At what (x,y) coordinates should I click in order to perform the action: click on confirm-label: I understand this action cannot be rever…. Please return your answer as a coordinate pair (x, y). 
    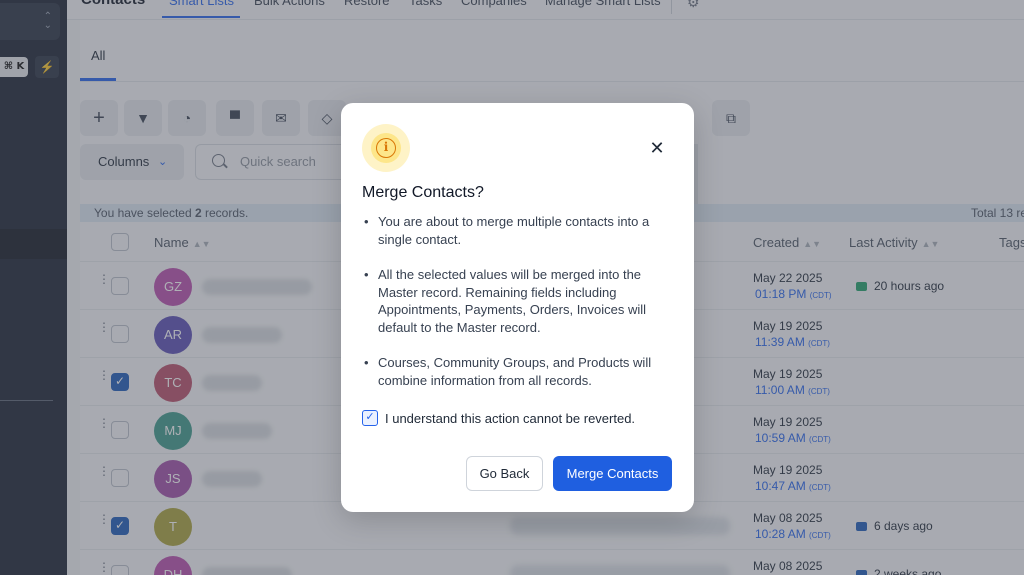
    Looking at the image, I should click on (510, 418).